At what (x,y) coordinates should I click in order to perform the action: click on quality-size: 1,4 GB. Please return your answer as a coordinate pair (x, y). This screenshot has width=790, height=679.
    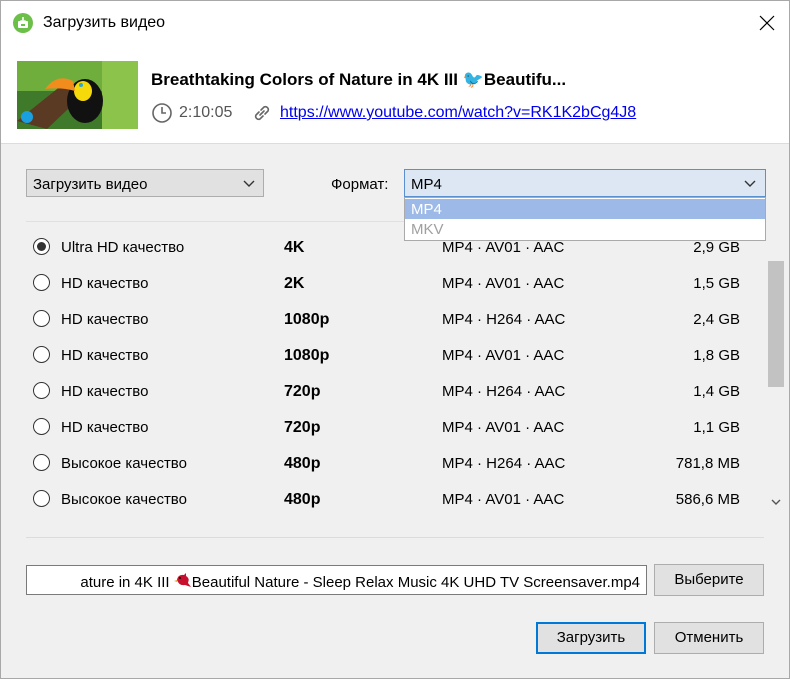
    Looking at the image, I should click on (716, 391).